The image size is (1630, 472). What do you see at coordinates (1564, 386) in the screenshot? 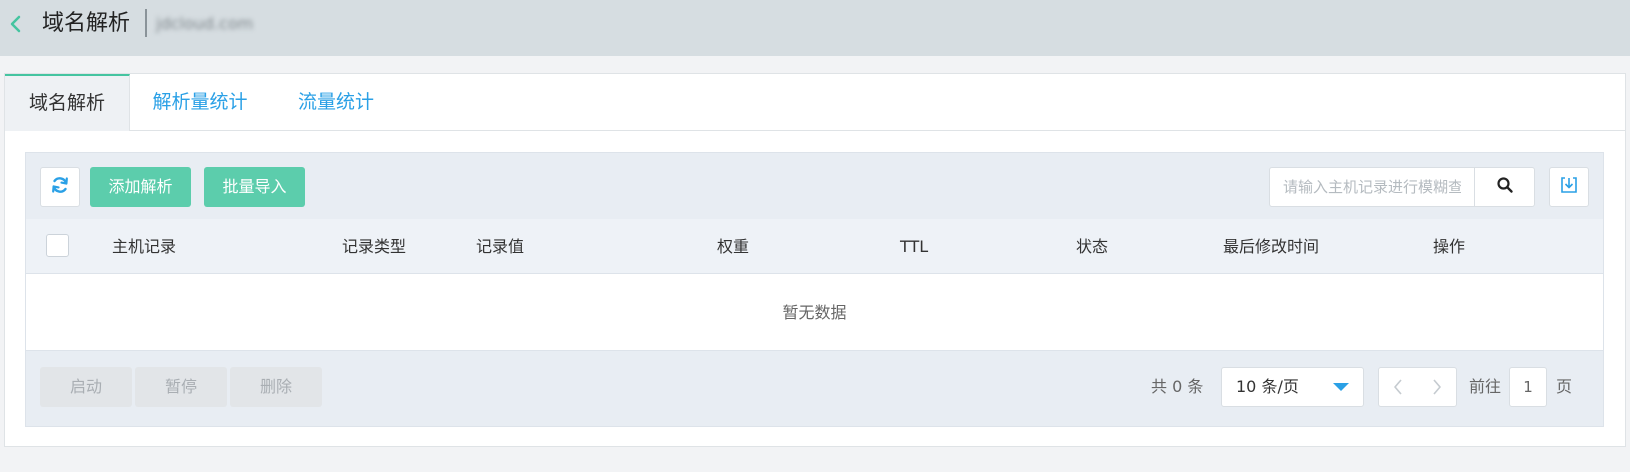
I see `page-suffix: 页` at bounding box center [1564, 386].